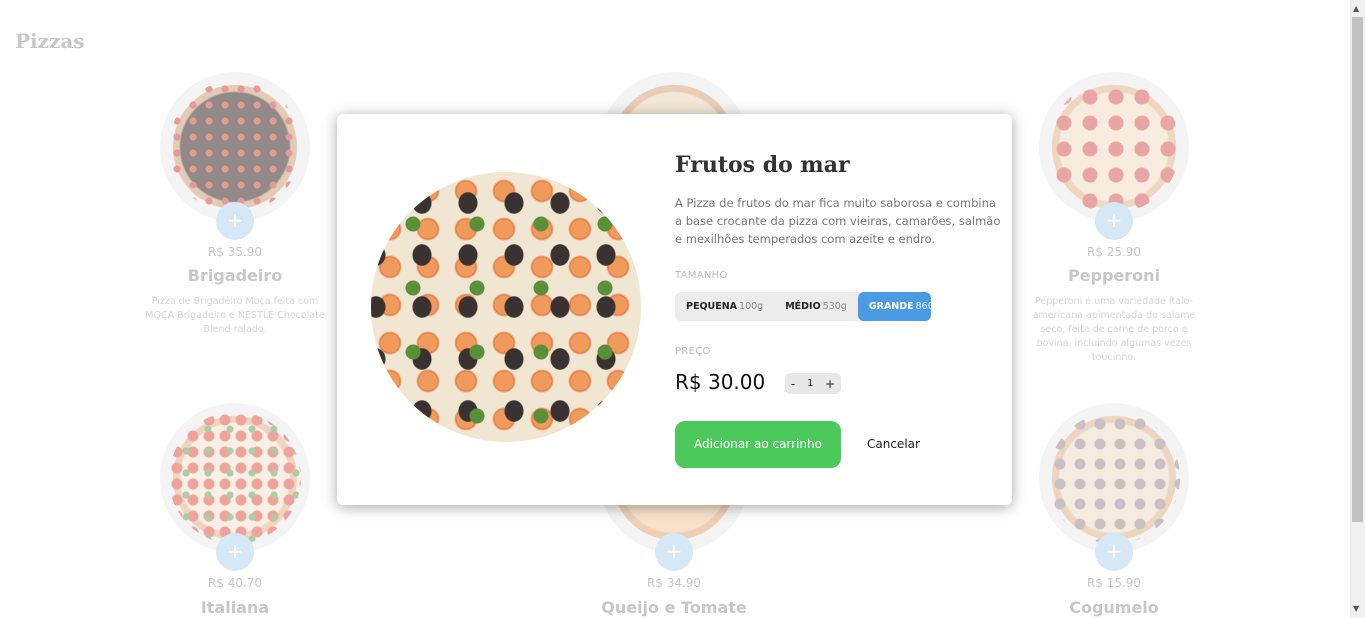  What do you see at coordinates (1356, 8) in the screenshot?
I see `scroll-up-arrow-icon: ▲` at bounding box center [1356, 8].